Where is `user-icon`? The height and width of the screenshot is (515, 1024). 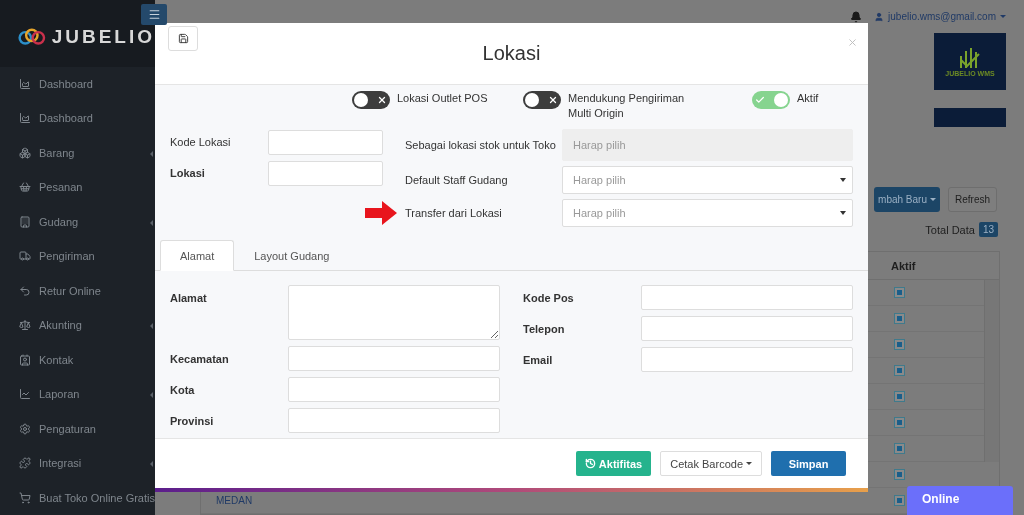 user-icon is located at coordinates (879, 16).